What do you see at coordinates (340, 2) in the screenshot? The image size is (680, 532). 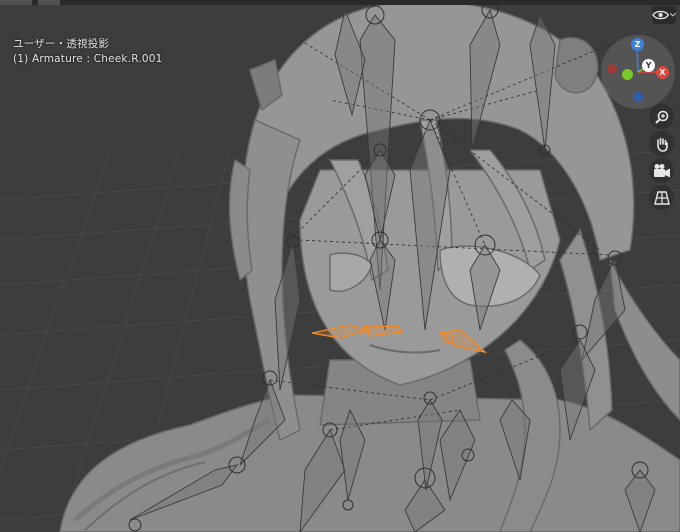 I see `header-strip` at bounding box center [340, 2].